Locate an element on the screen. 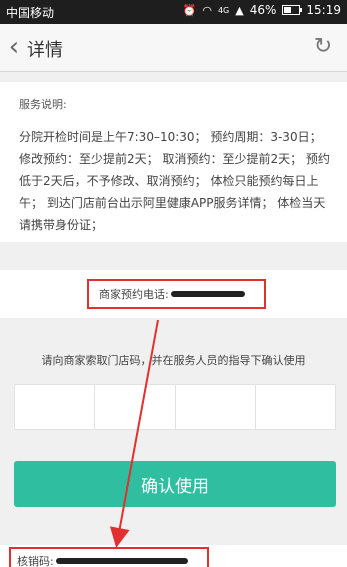 The image size is (347, 567). instruction-text: 请向商家索取门店码，并在服务人员的指导下确认使用 is located at coordinates (173, 360).